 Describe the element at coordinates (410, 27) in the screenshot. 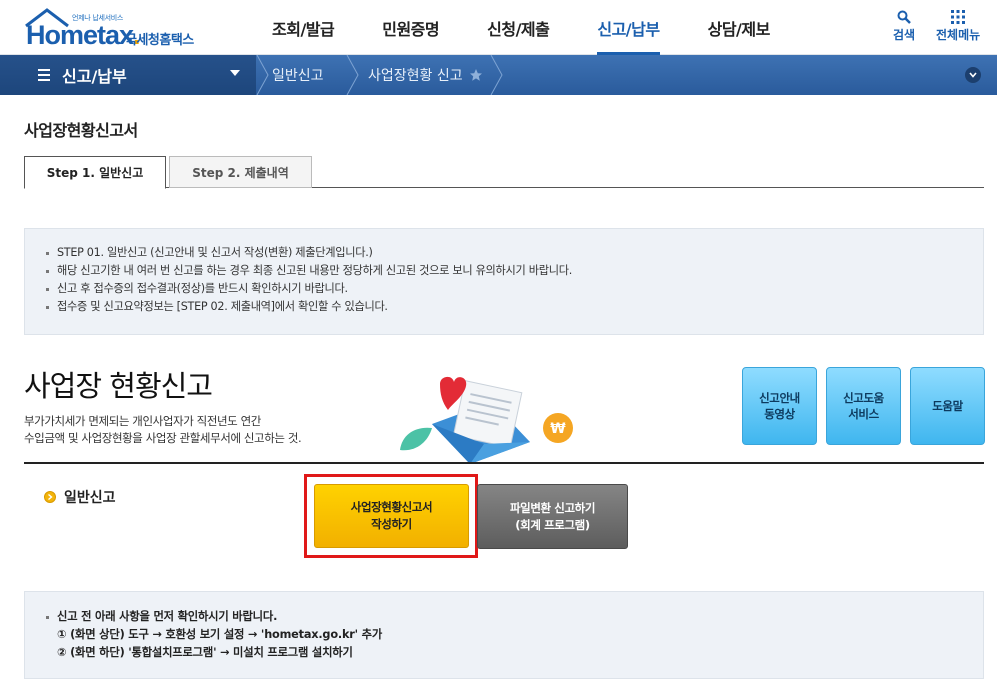

I see `nav-civil-certificate: 민원증명` at that location.